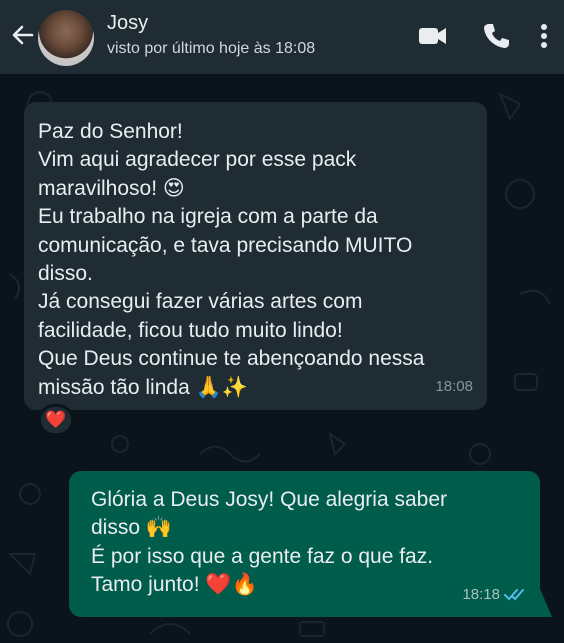  I want to click on message-line: disso 🙌, so click(132, 528).